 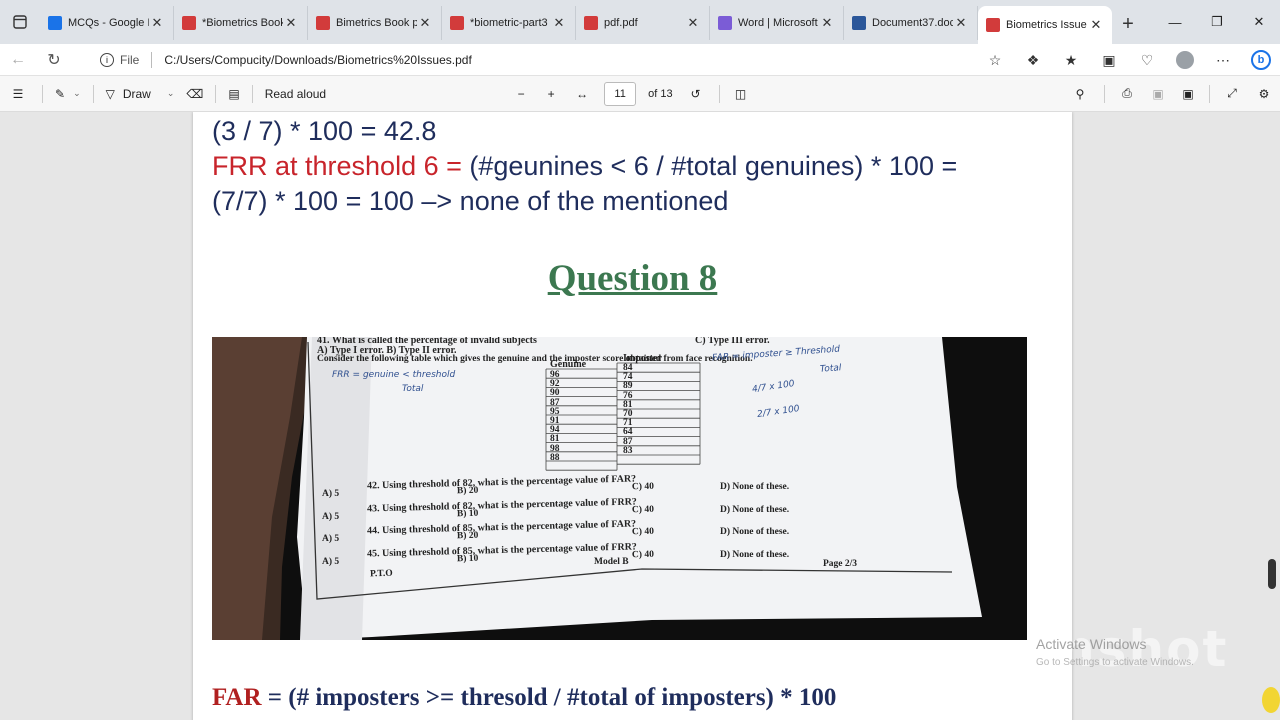 I want to click on scrollbar-thumb, so click(x=1272, y=574).